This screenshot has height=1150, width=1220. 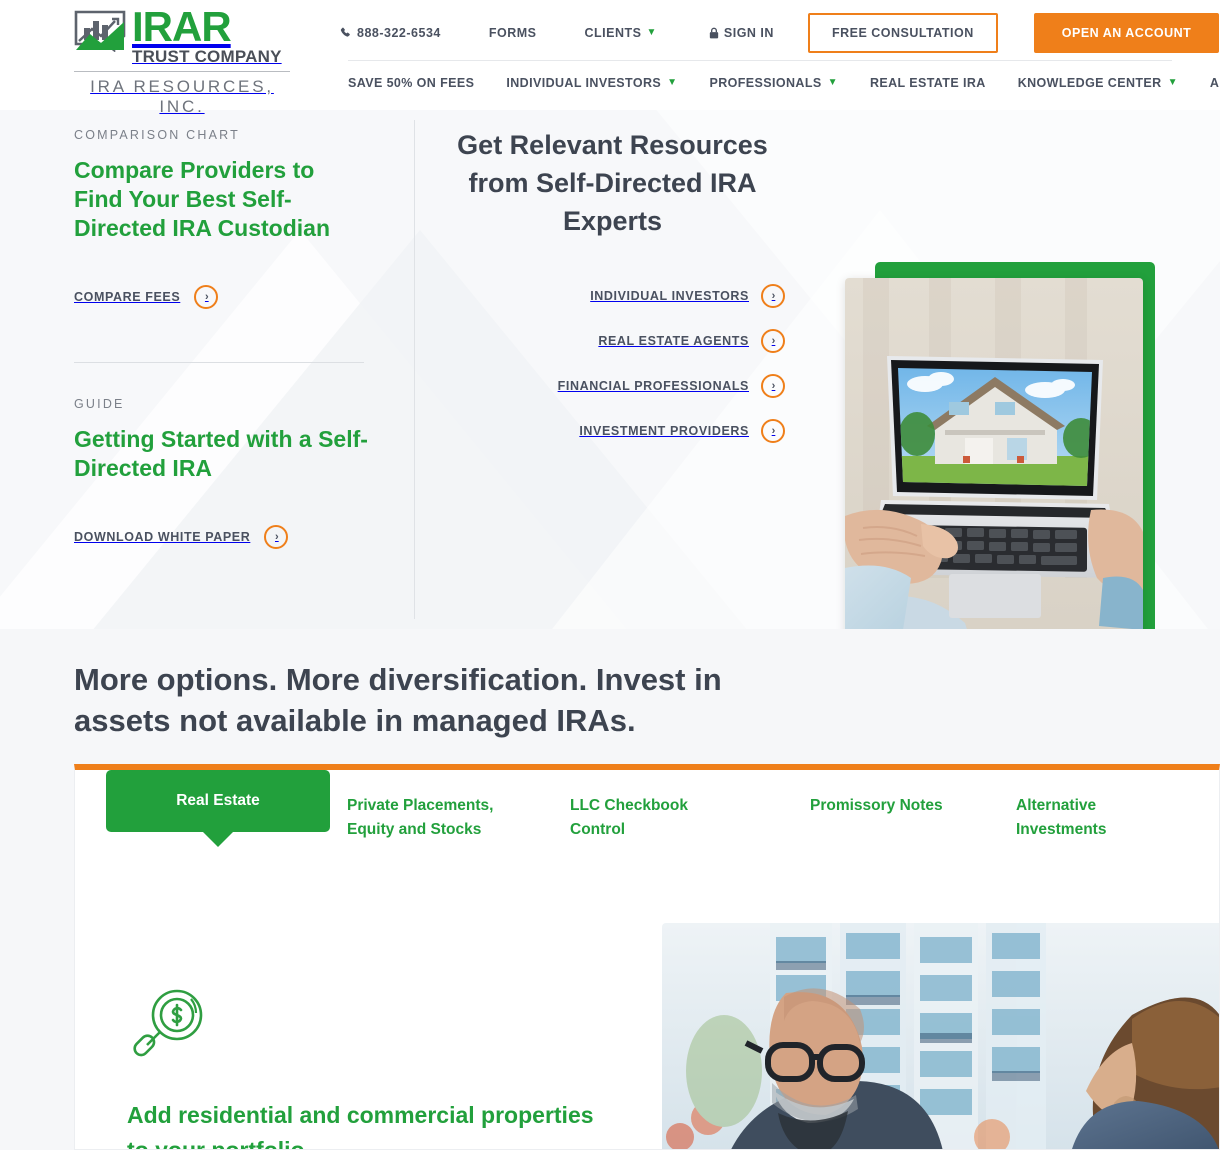 I want to click on magnifier-dollar-icon, so click(x=170, y=1031).